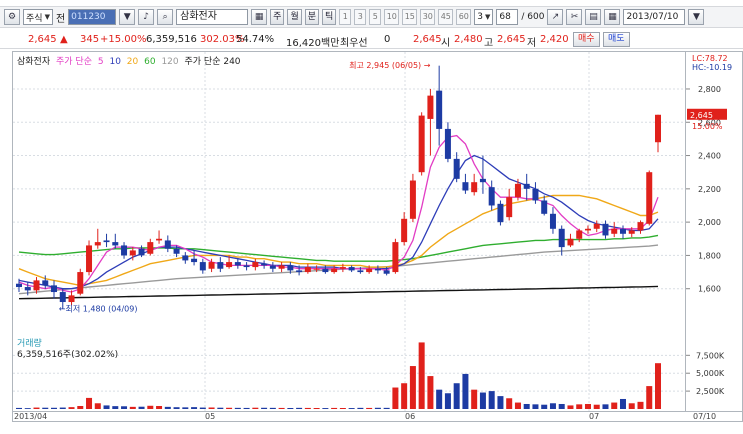 The image size is (743, 434). Describe the element at coordinates (709, 89) in the screenshot. I see `y-tick-label: 2,800` at that location.